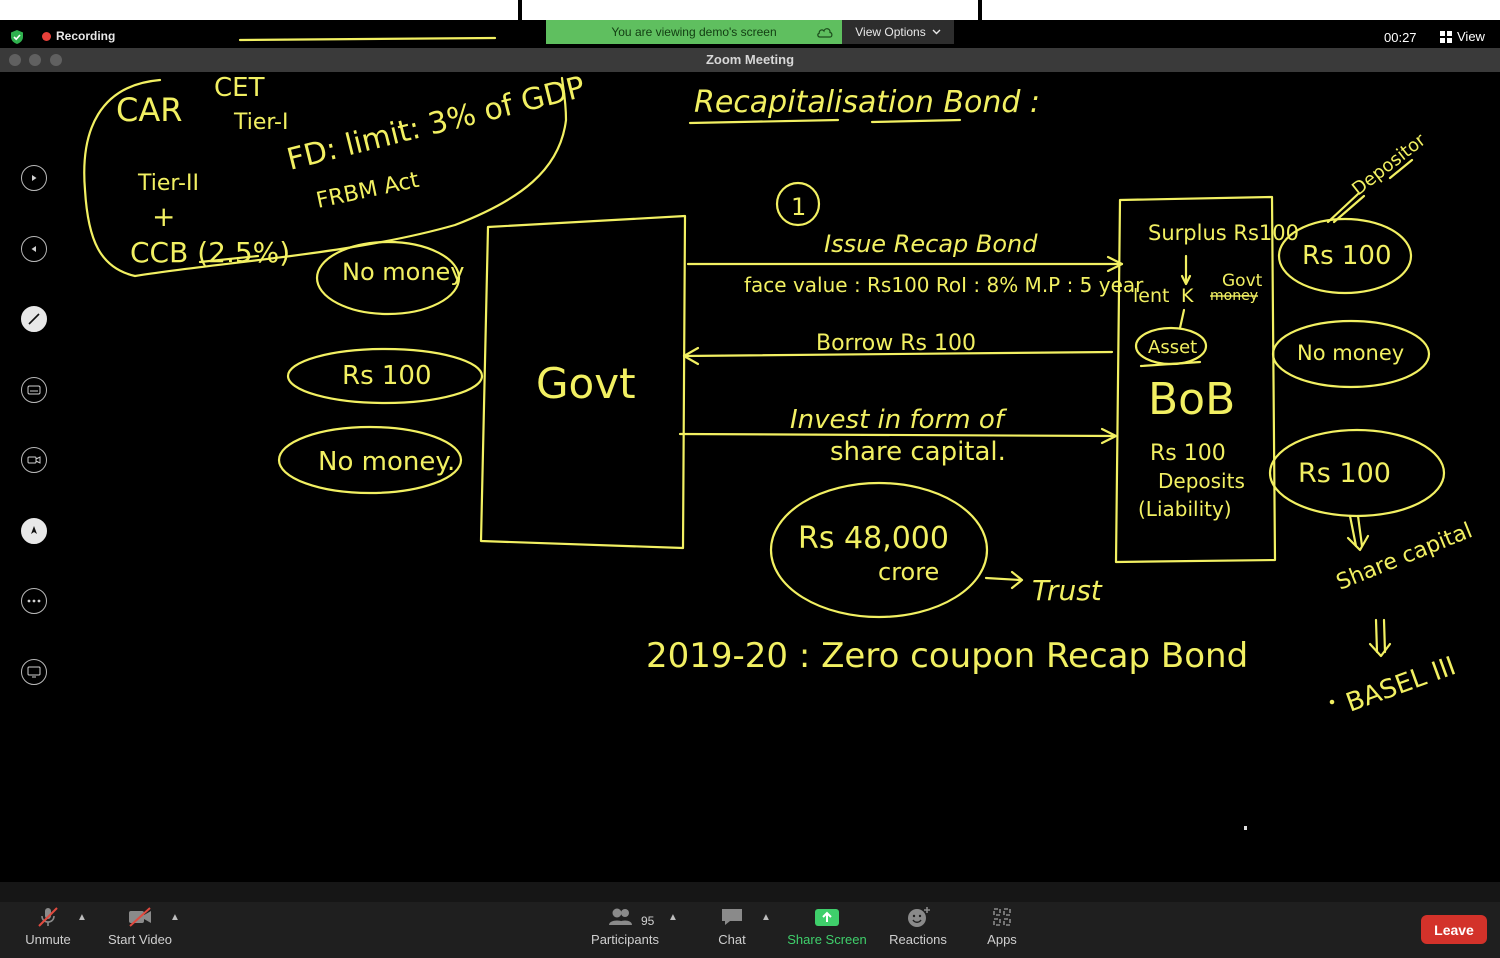  Describe the element at coordinates (899, 420) in the screenshot. I see `arrow3-line1: Invest in form of` at that location.